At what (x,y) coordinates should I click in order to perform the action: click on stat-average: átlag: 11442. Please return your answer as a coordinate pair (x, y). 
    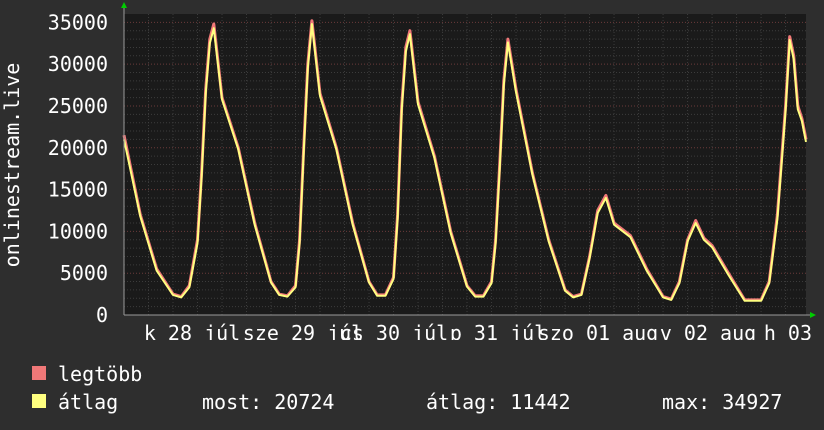
    Looking at the image, I should click on (498, 402).